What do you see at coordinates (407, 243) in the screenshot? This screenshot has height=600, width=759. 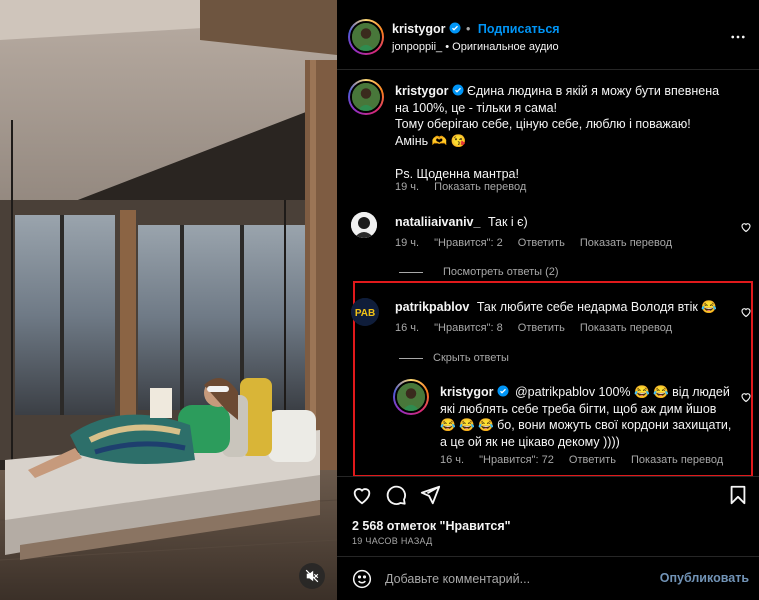 I see `comment-time: 19 ч.` at bounding box center [407, 243].